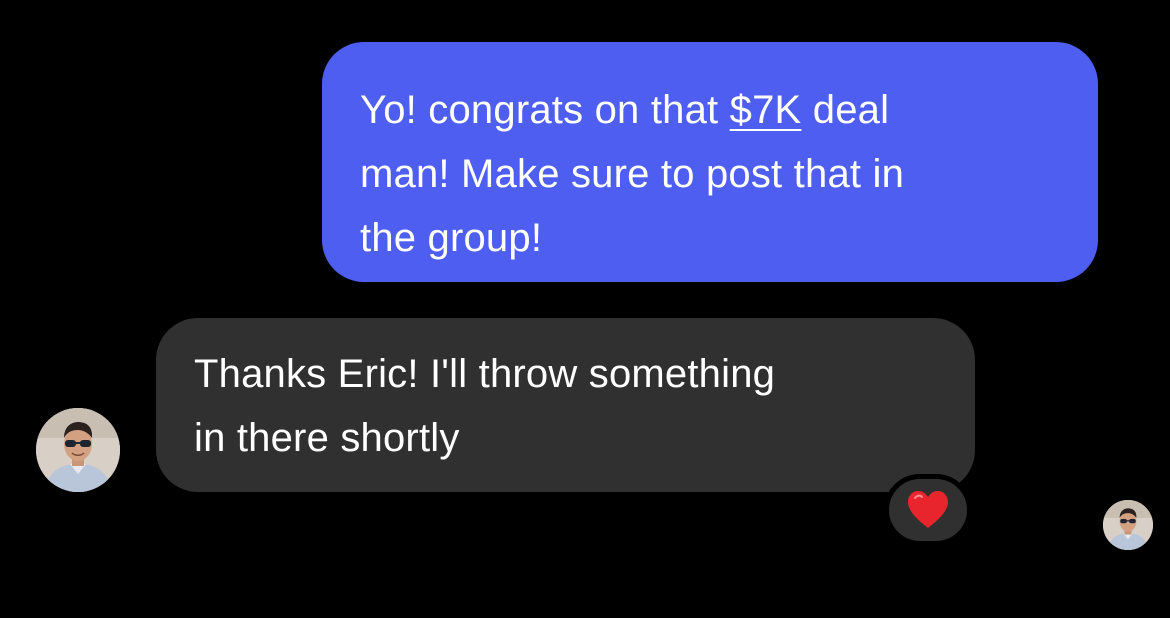  Describe the element at coordinates (545, 110) in the screenshot. I see `sent-message-text: Yo! congrats on that` at that location.